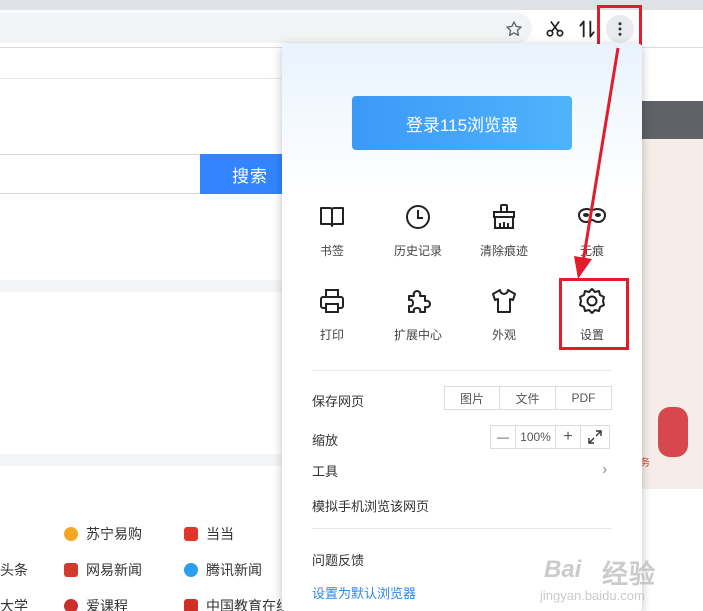 Image resolution: width=703 pixels, height=611 pixels. What do you see at coordinates (594, 314) in the screenshot?
I see `settings-highlight` at bounding box center [594, 314].